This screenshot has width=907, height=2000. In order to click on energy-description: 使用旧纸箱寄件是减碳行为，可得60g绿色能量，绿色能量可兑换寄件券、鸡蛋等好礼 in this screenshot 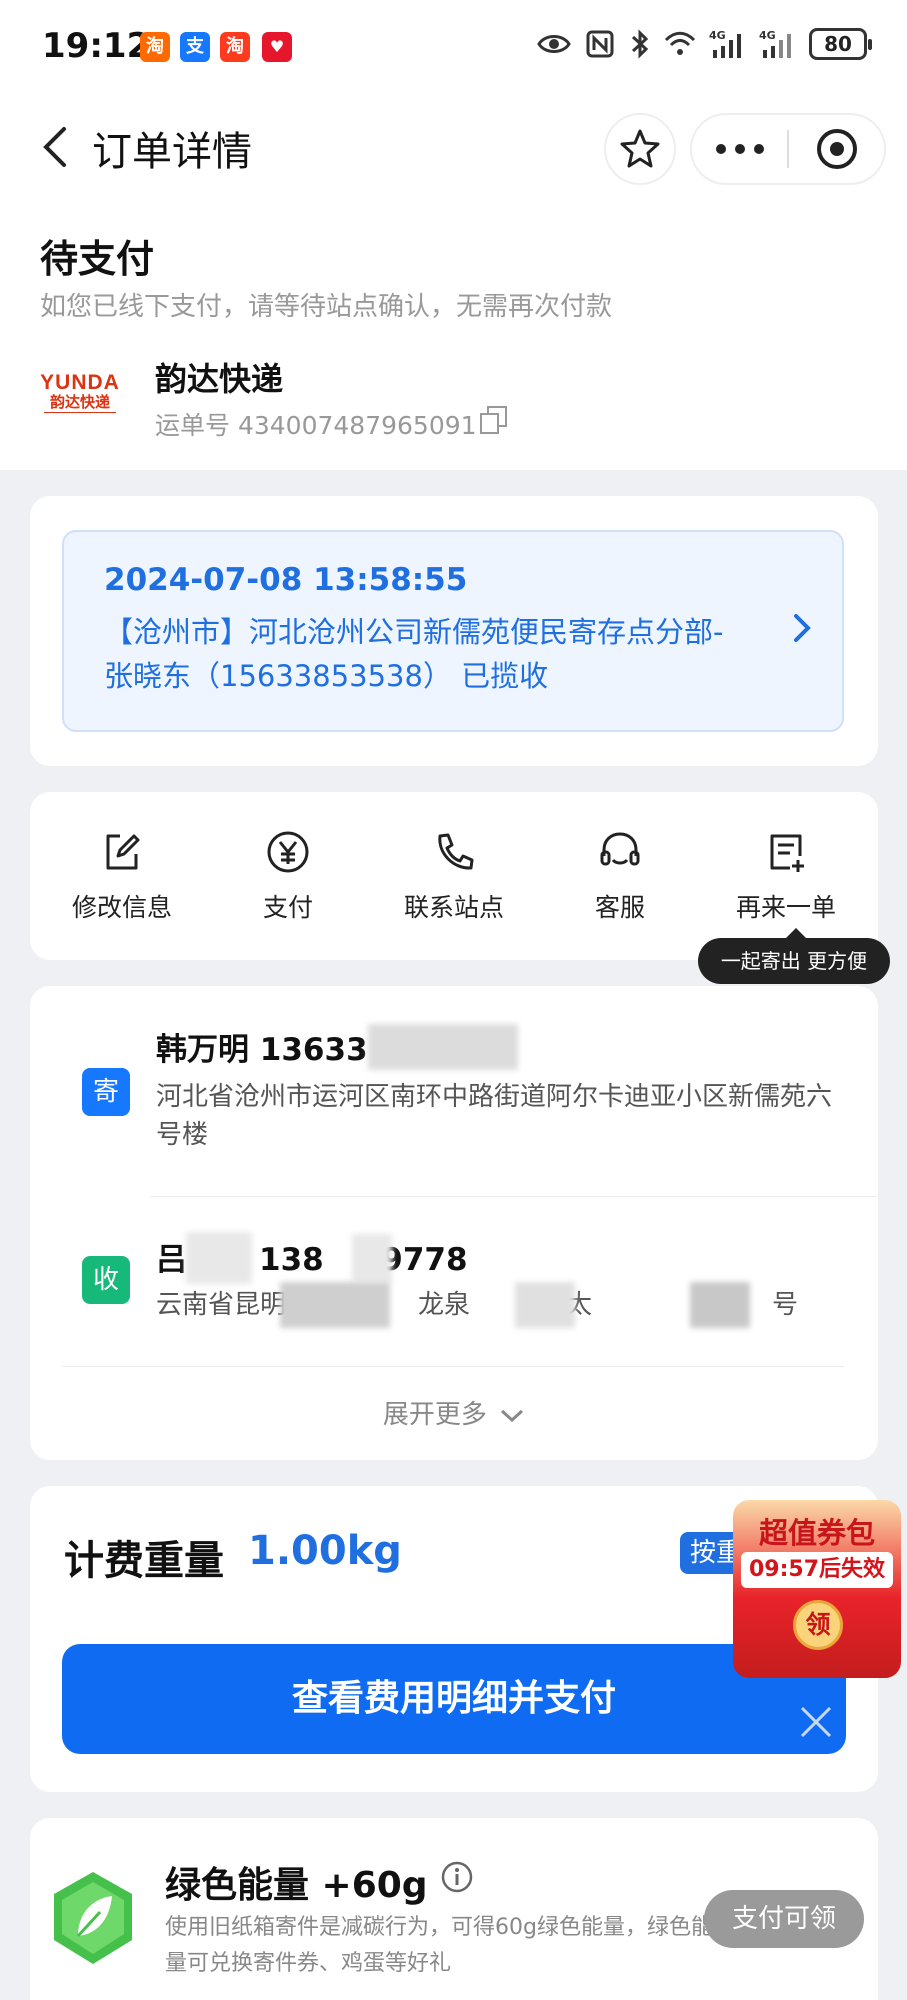, I will do `click(439, 1945)`.